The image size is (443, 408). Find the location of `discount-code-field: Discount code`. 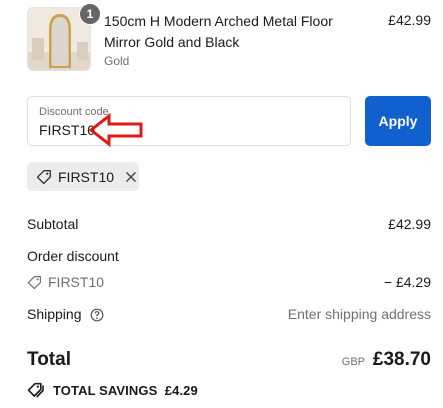

discount-code-field: Discount code is located at coordinates (189, 121).